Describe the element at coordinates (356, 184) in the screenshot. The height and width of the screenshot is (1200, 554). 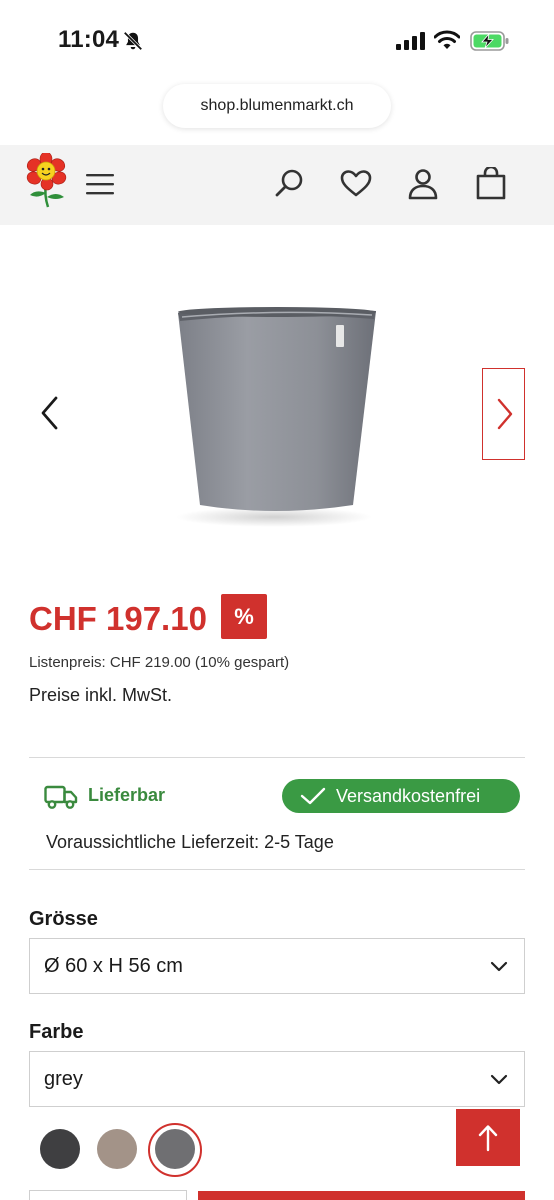
I see `heart-icon` at that location.